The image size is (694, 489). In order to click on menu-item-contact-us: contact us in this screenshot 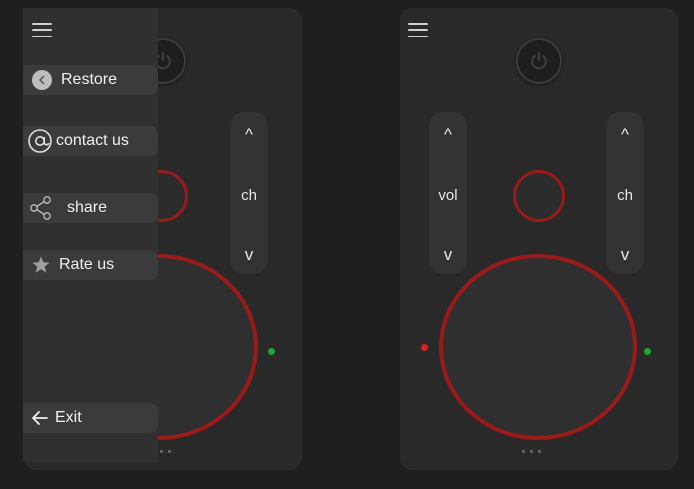, I will do `click(90, 141)`.